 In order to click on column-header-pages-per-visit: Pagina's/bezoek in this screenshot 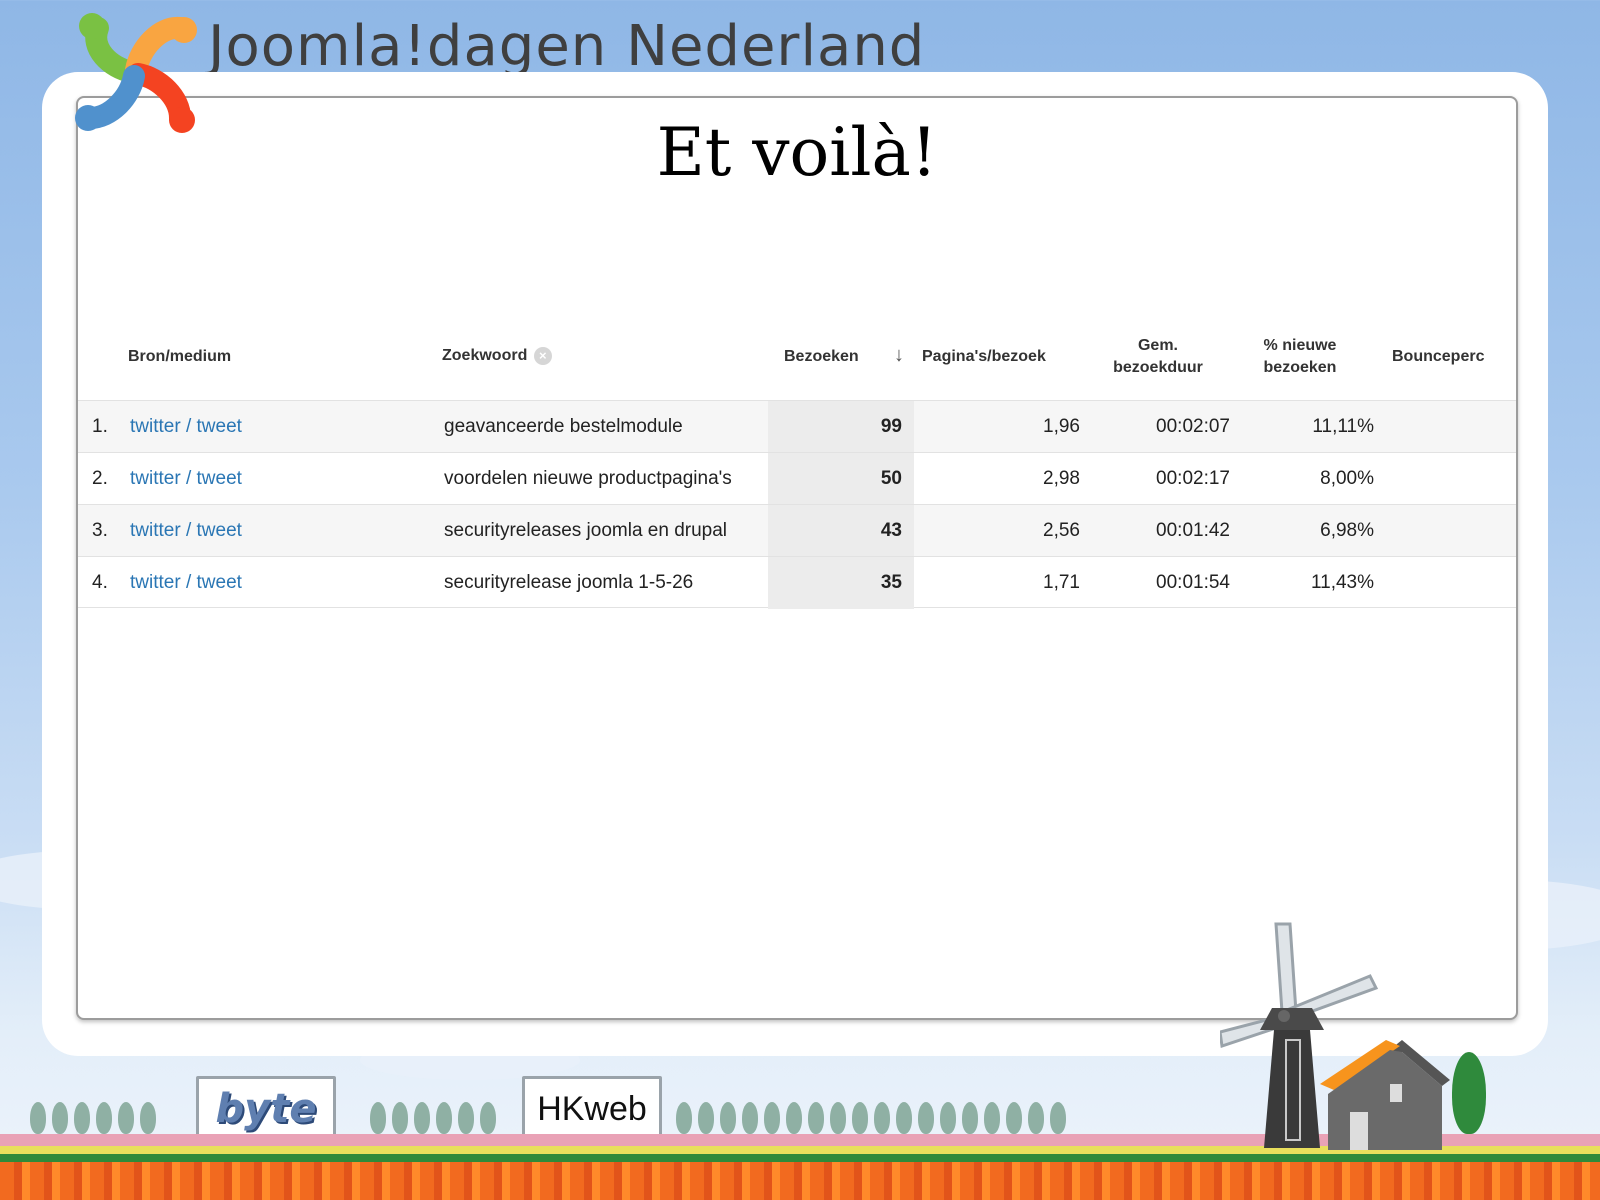, I will do `click(984, 357)`.